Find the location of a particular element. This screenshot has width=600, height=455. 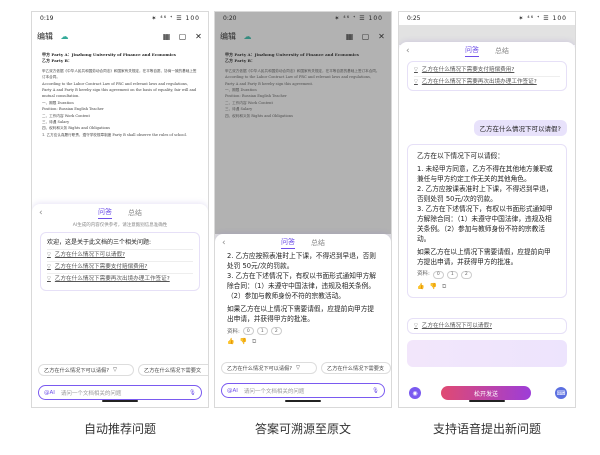

caption-3: 支持语音提出新问题 is located at coordinates (486, 429).